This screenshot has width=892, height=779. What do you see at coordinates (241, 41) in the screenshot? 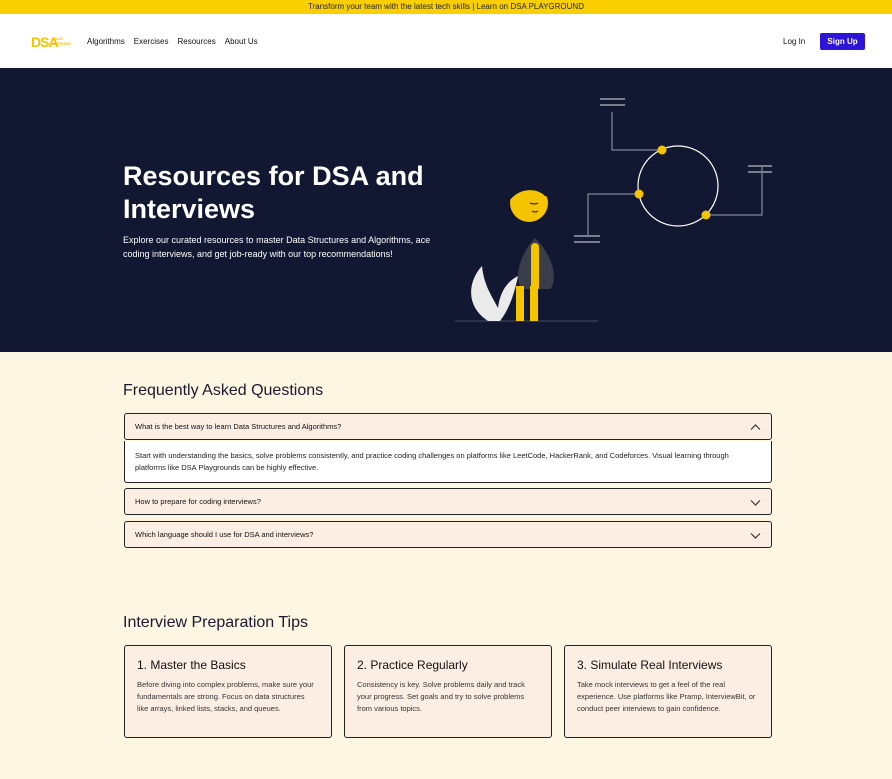
I see `nav-link-about-us: About Us` at bounding box center [241, 41].